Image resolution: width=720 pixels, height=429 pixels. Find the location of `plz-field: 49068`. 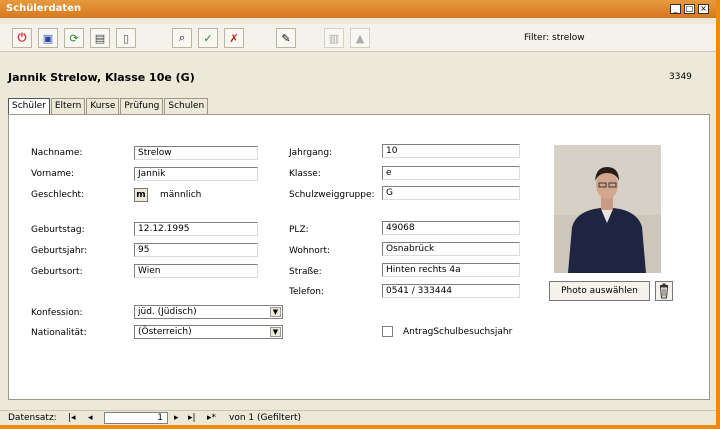

plz-field: 49068 is located at coordinates (451, 228).